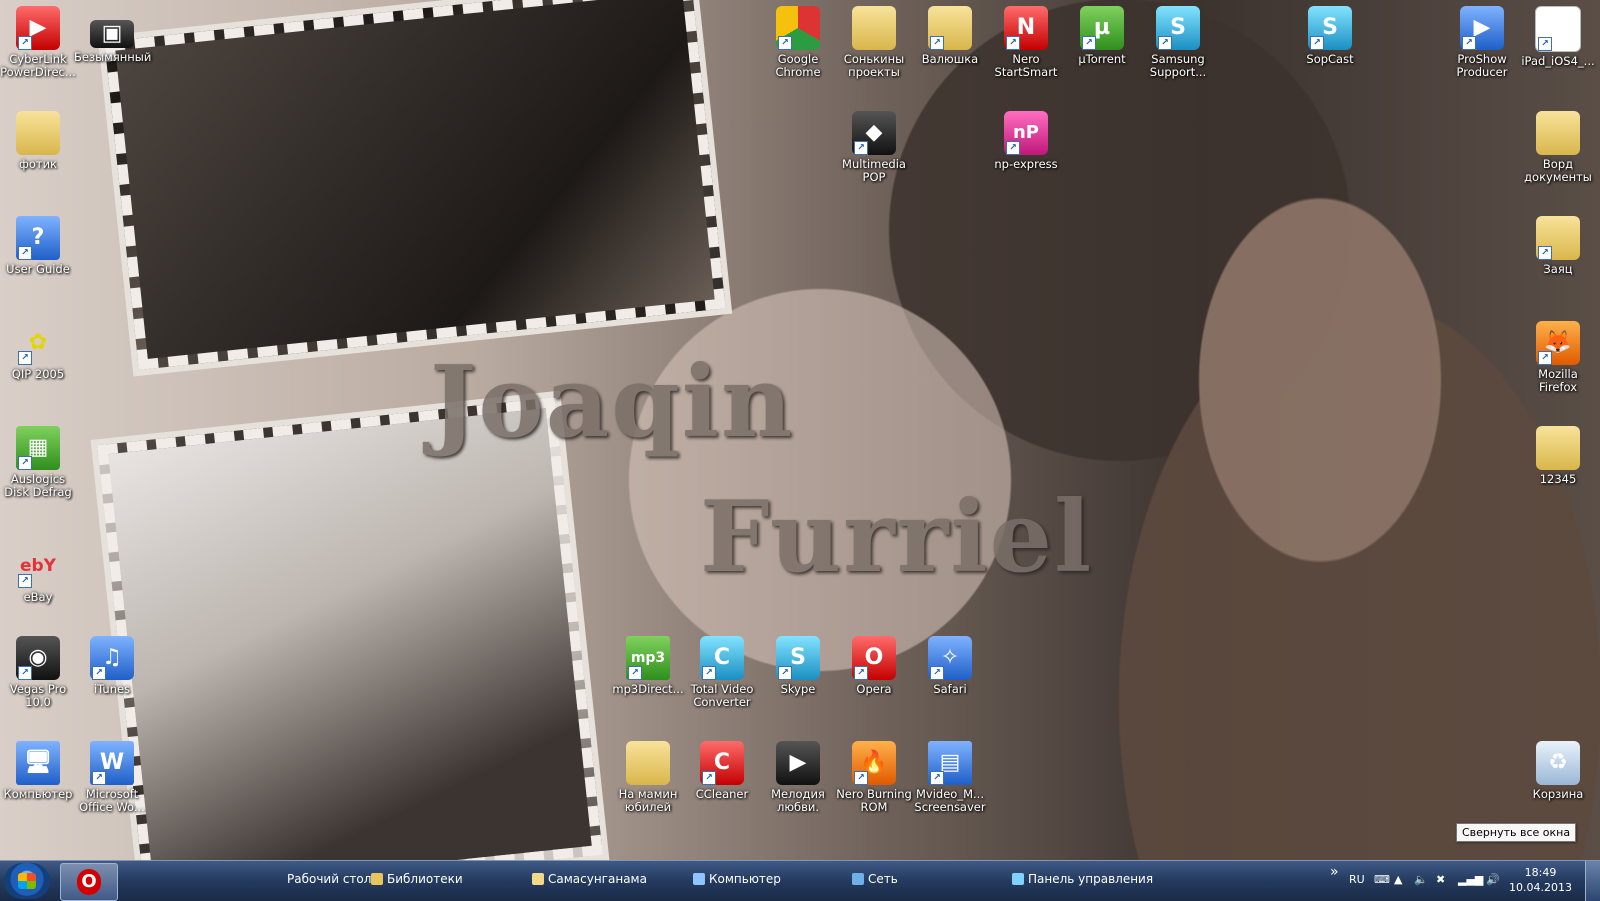 The height and width of the screenshot is (901, 1600). Describe the element at coordinates (874, 777) in the screenshot. I see `desktop-icon-nero-burning: 🔥 ↗ Nero Burning ROM` at that location.